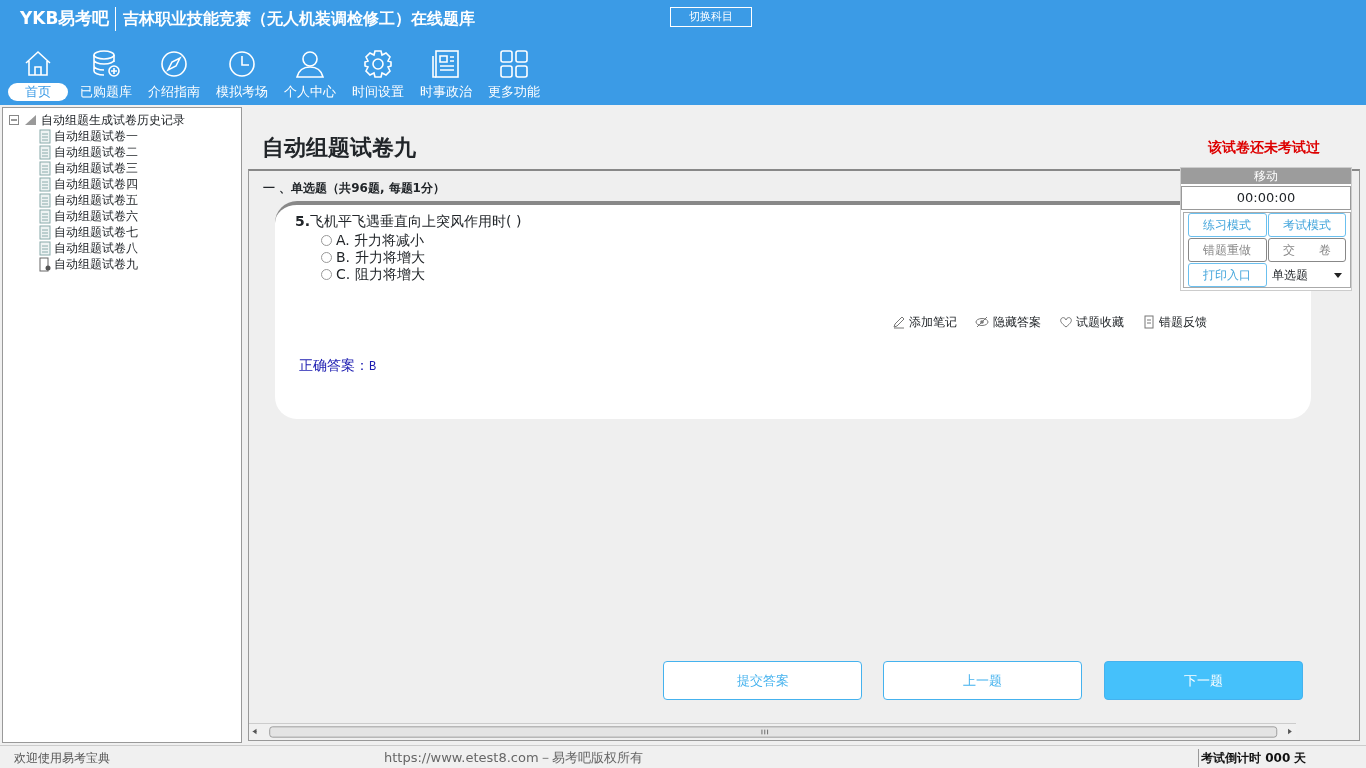 The height and width of the screenshot is (768, 1366). What do you see at coordinates (339, 148) in the screenshot?
I see `paper-title: 自动组题试卷九` at bounding box center [339, 148].